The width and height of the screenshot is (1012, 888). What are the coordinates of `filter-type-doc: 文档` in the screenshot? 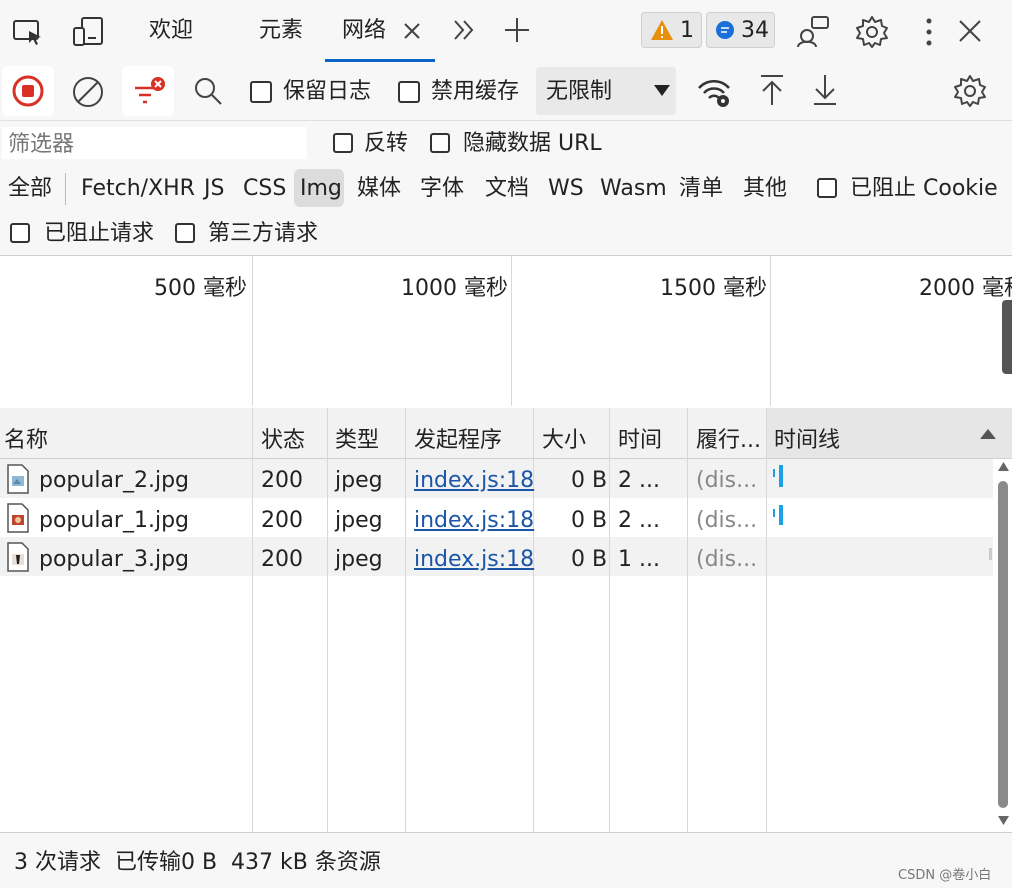 It's located at (507, 189).